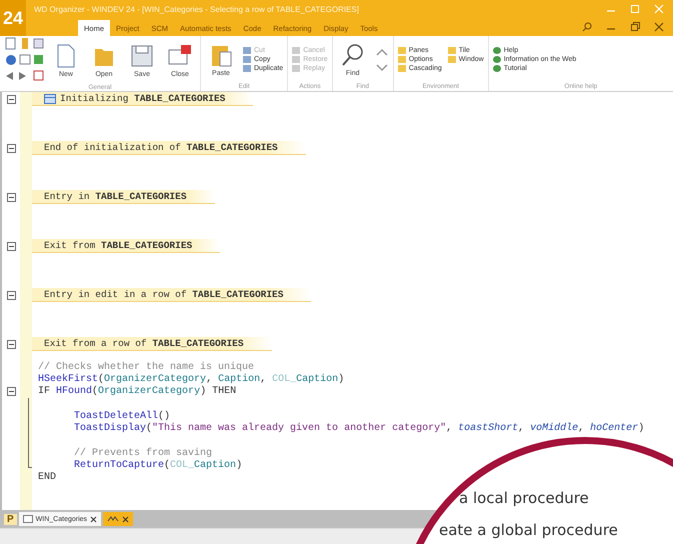 Image resolution: width=673 pixels, height=544 pixels. I want to click on code-line: ToastDeleteAll(), so click(121, 416).